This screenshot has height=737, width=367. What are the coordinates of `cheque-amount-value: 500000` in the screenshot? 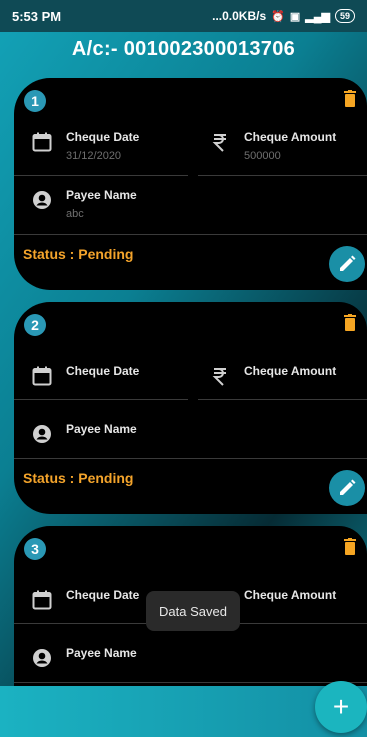 It's located at (262, 156).